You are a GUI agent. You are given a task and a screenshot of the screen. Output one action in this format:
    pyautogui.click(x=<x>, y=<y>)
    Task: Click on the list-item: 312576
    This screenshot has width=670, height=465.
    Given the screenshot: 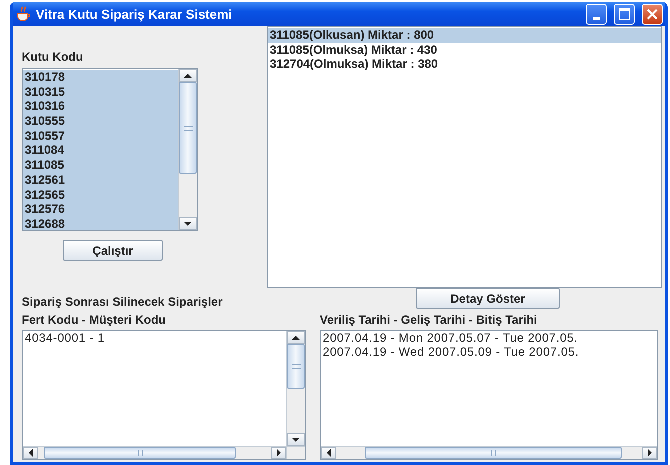 What is the action you would take?
    pyautogui.click(x=100, y=209)
    